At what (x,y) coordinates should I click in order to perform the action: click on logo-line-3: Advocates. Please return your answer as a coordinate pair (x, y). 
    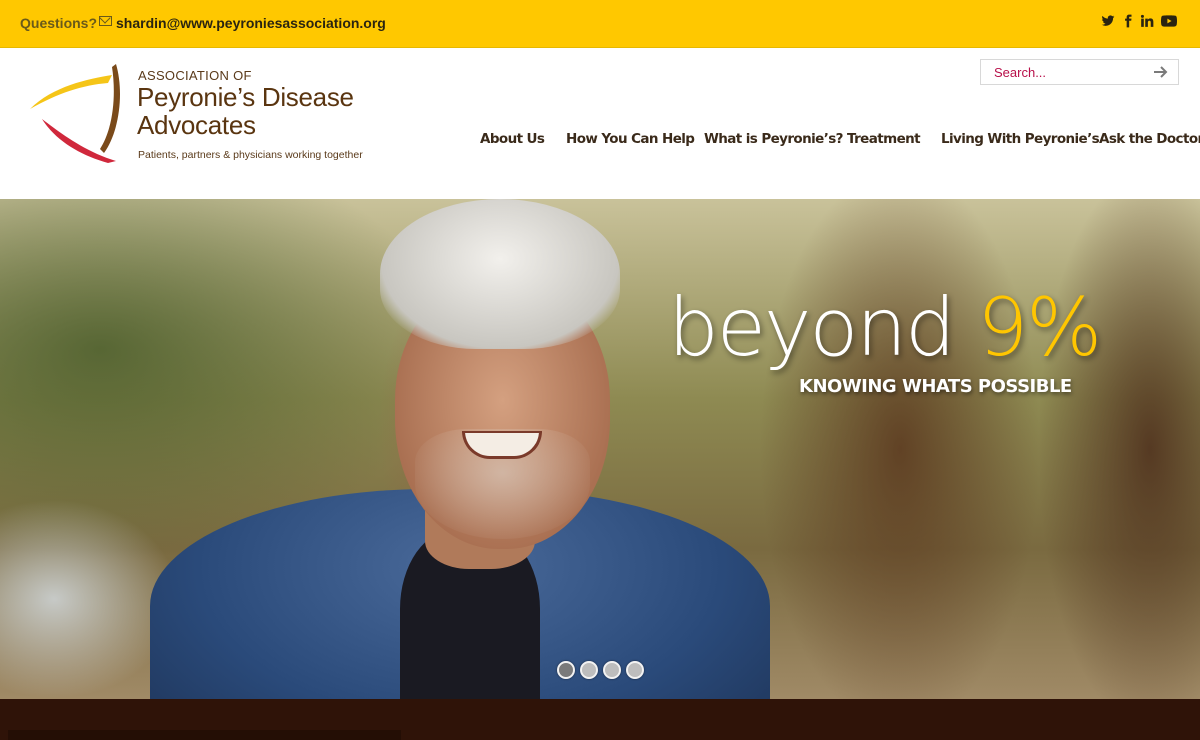
    Looking at the image, I should click on (196, 125).